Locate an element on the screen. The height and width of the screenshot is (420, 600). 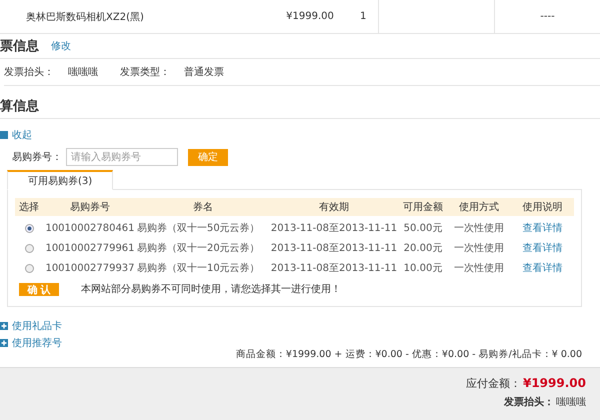
section-title: 票信息 is located at coordinates (19, 46).